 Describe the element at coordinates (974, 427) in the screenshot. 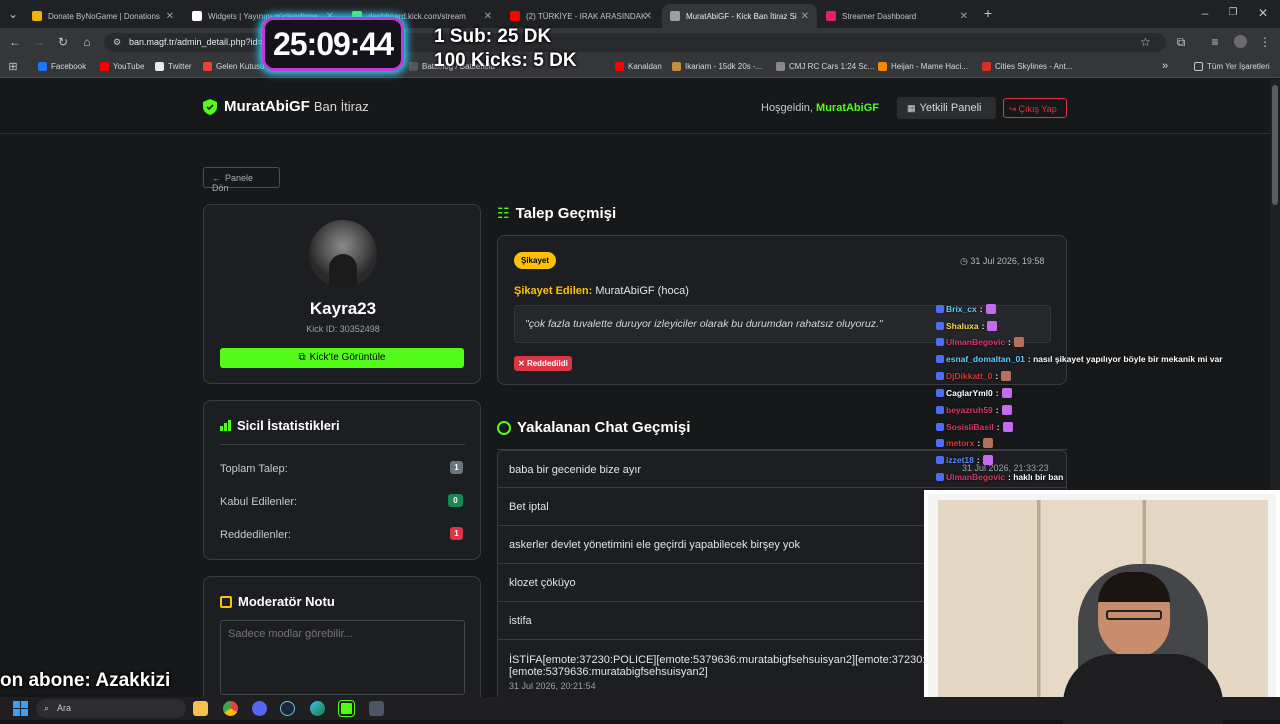

I see `overlay-chat-line: SosisliBasil:` at that location.